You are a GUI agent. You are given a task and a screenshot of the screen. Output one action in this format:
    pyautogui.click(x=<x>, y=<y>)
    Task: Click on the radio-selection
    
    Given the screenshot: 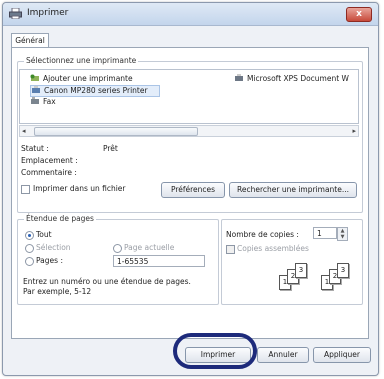 What is the action you would take?
    pyautogui.click(x=29, y=248)
    